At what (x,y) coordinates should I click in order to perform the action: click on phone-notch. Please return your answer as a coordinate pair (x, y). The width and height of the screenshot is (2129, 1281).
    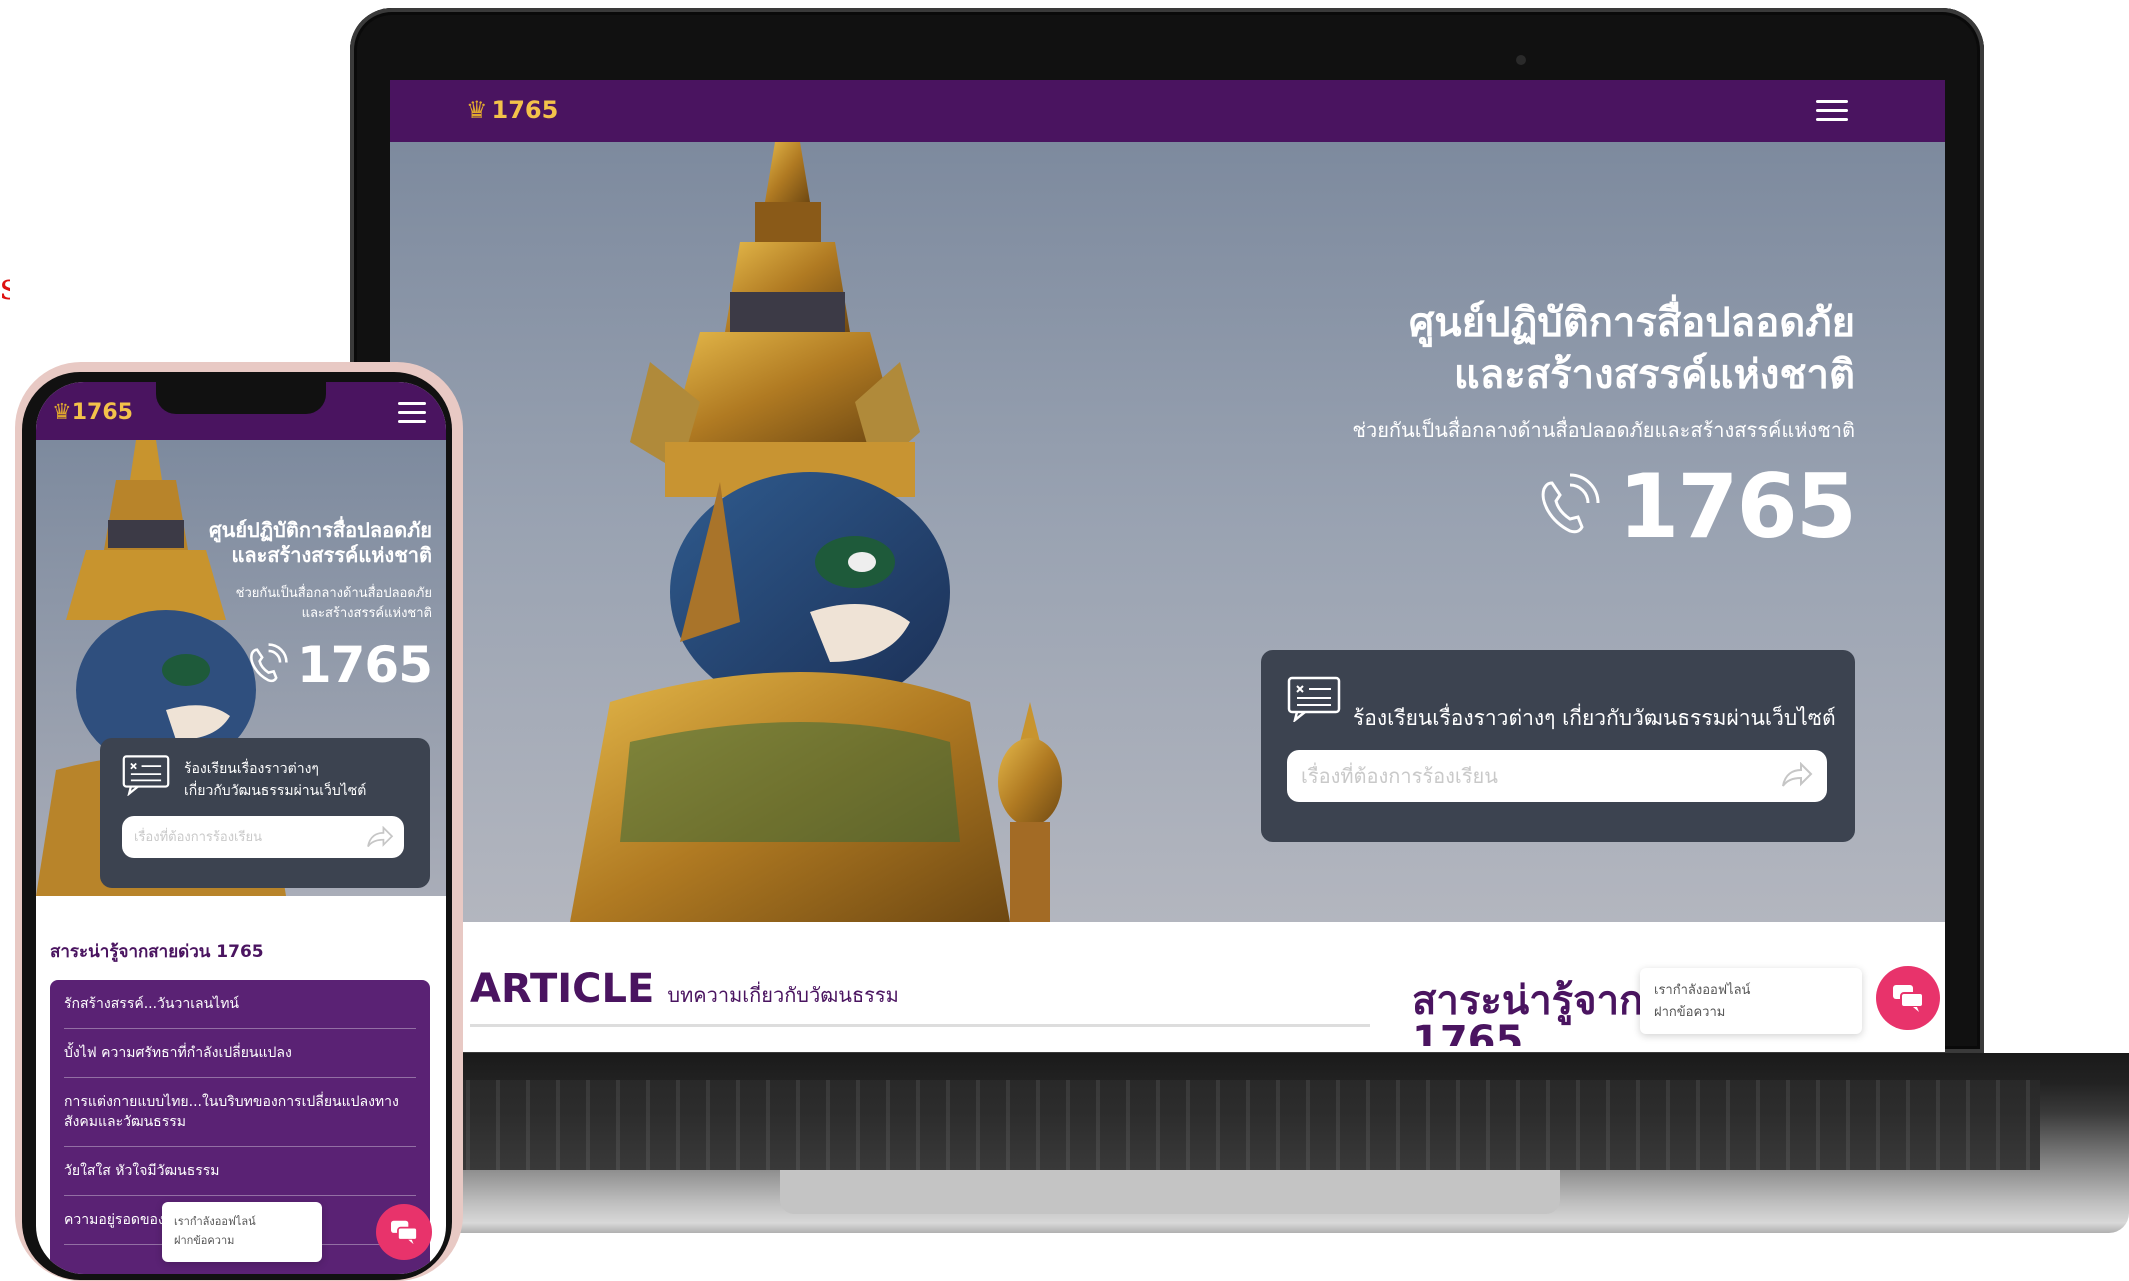
    Looking at the image, I should click on (241, 398).